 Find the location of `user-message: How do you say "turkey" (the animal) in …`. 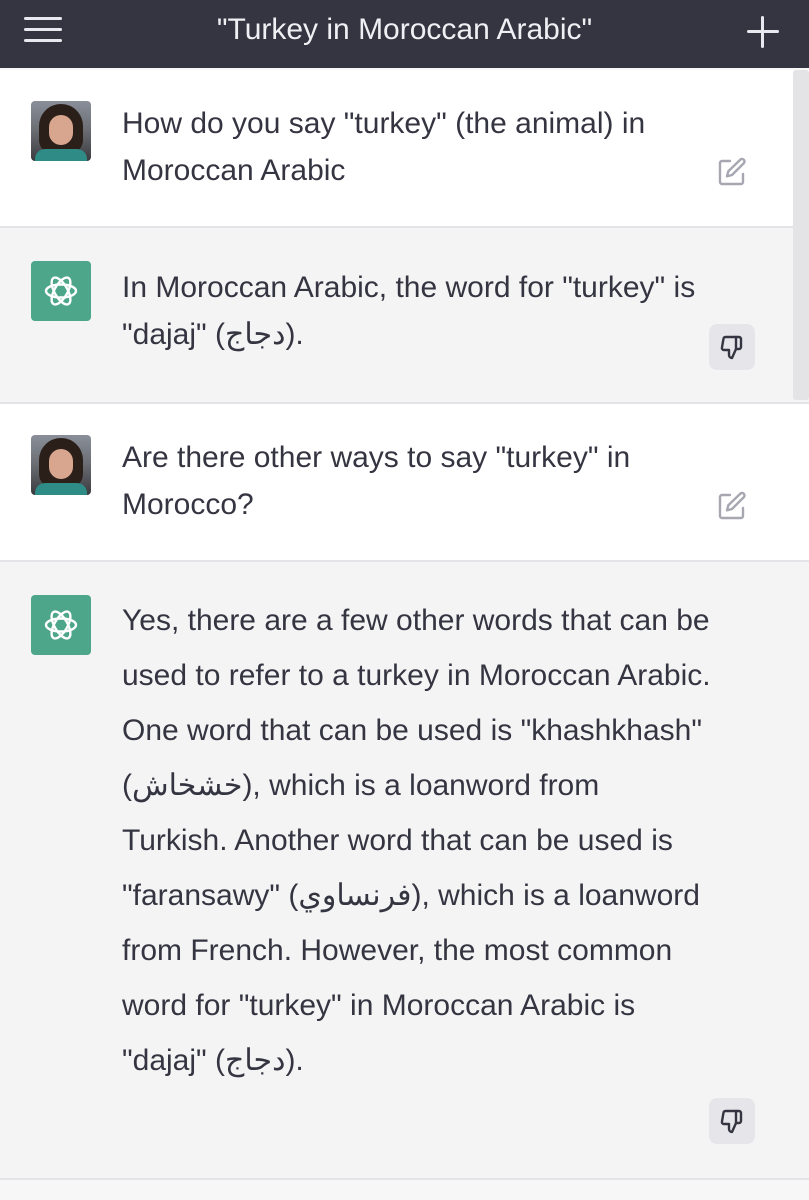

user-message: How do you say "turkey" (the animal) in … is located at coordinates (404, 149).